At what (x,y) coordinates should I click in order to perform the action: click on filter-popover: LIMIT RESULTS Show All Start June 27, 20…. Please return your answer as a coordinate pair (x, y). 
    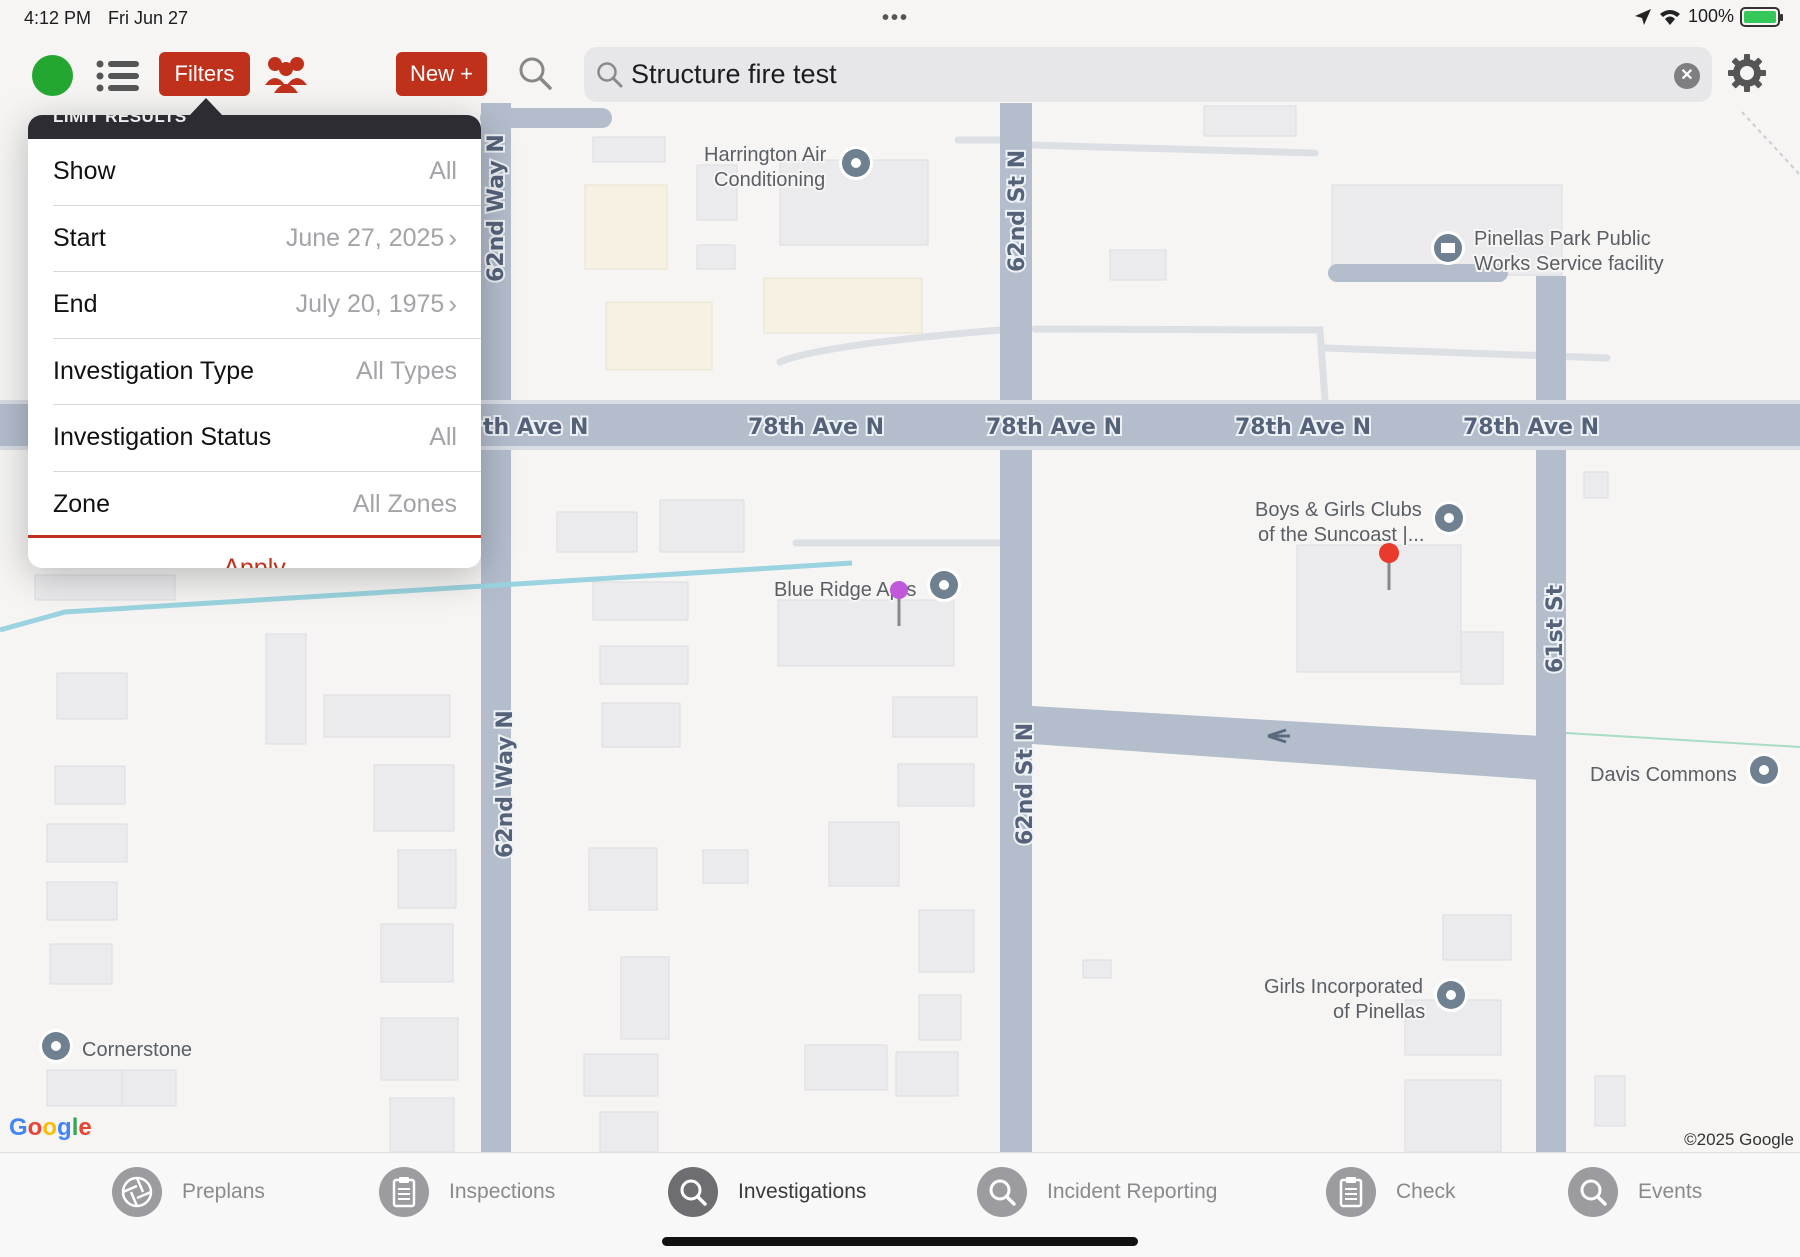
    Looking at the image, I should click on (254, 341).